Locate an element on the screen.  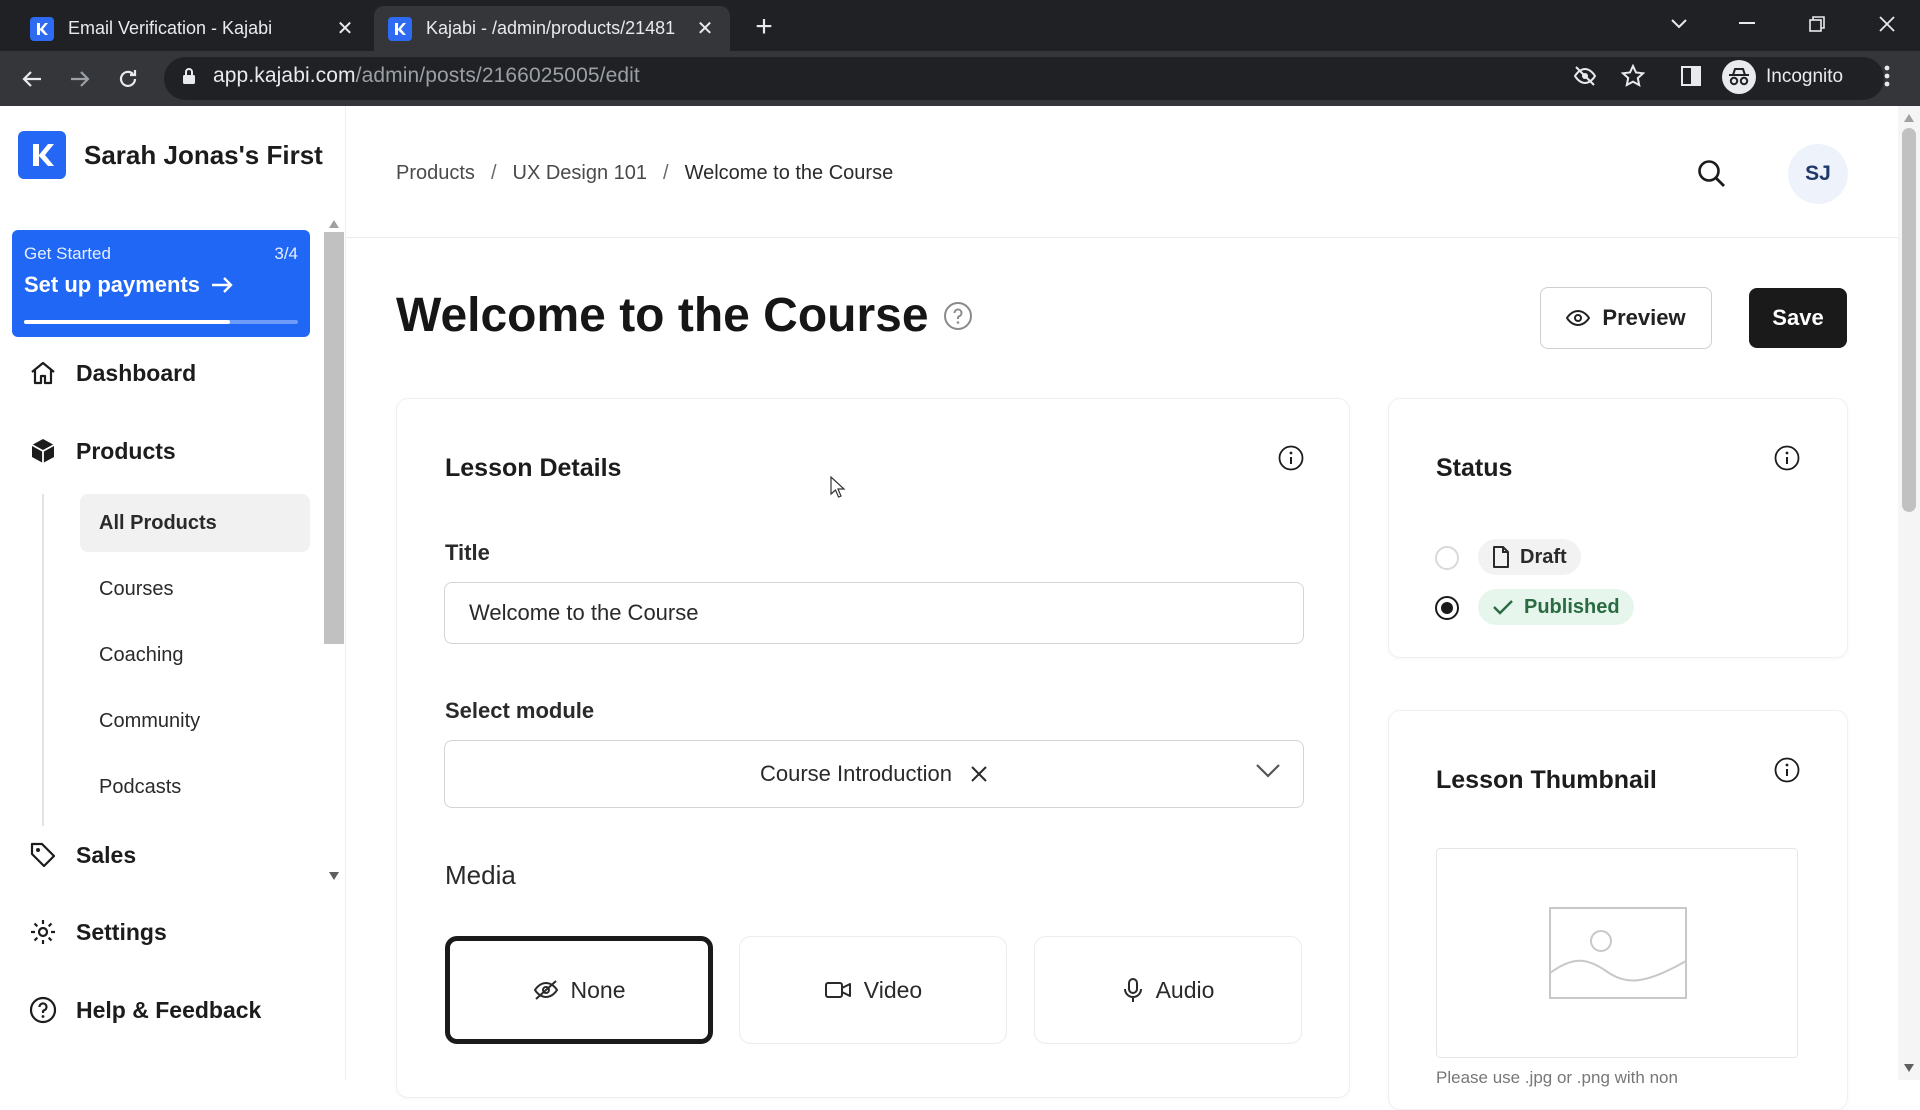
nav-products-label: Products is located at coordinates (126, 450).